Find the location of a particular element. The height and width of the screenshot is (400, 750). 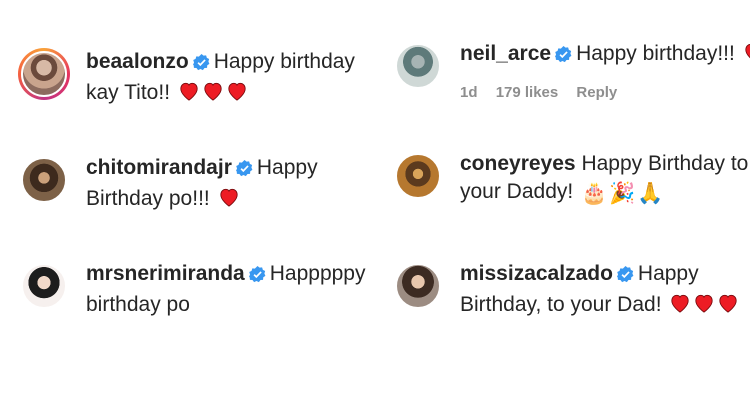

username: beaalonzo is located at coordinates (137, 61).